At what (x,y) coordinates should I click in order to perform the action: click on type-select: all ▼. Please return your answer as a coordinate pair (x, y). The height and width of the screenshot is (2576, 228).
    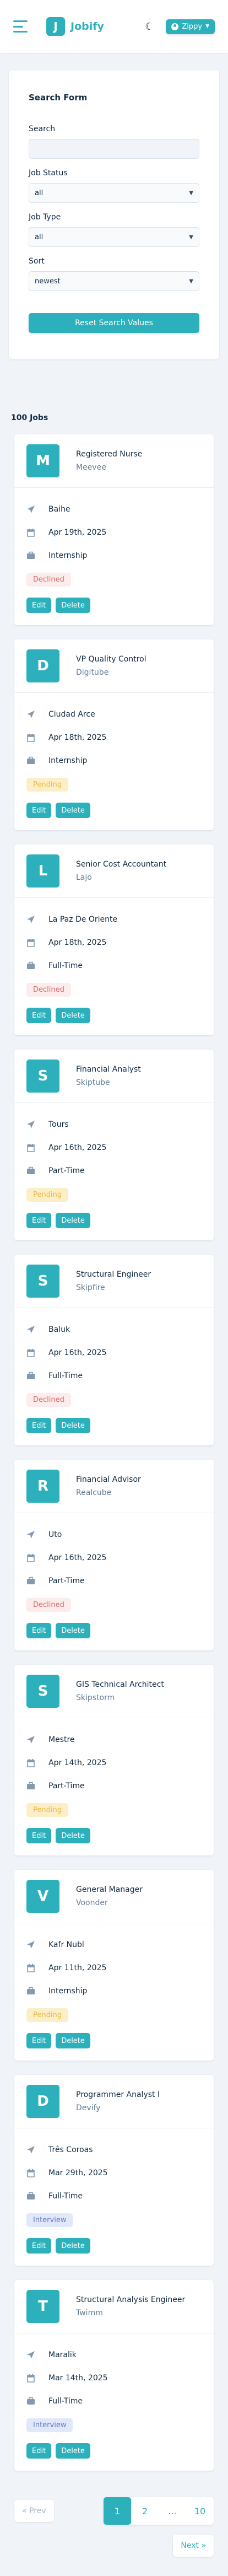
    Looking at the image, I should click on (114, 237).